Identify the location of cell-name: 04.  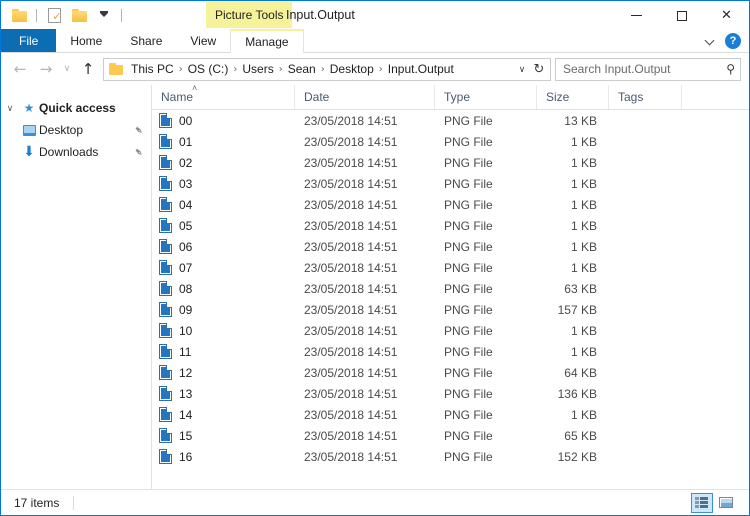
(223, 204).